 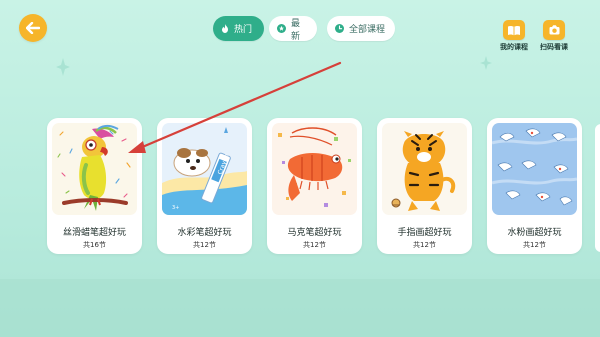 I want to click on annotation-arrow, so click(x=235, y=107).